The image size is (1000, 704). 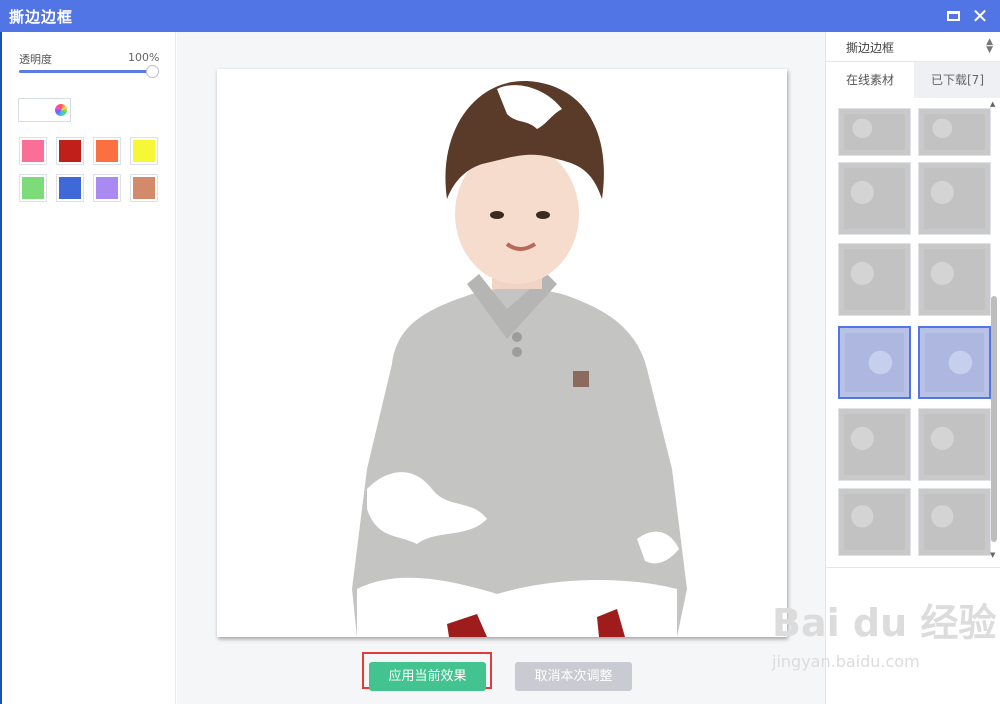 What do you see at coordinates (994, 419) in the screenshot?
I see `scrollbar-thumb` at bounding box center [994, 419].